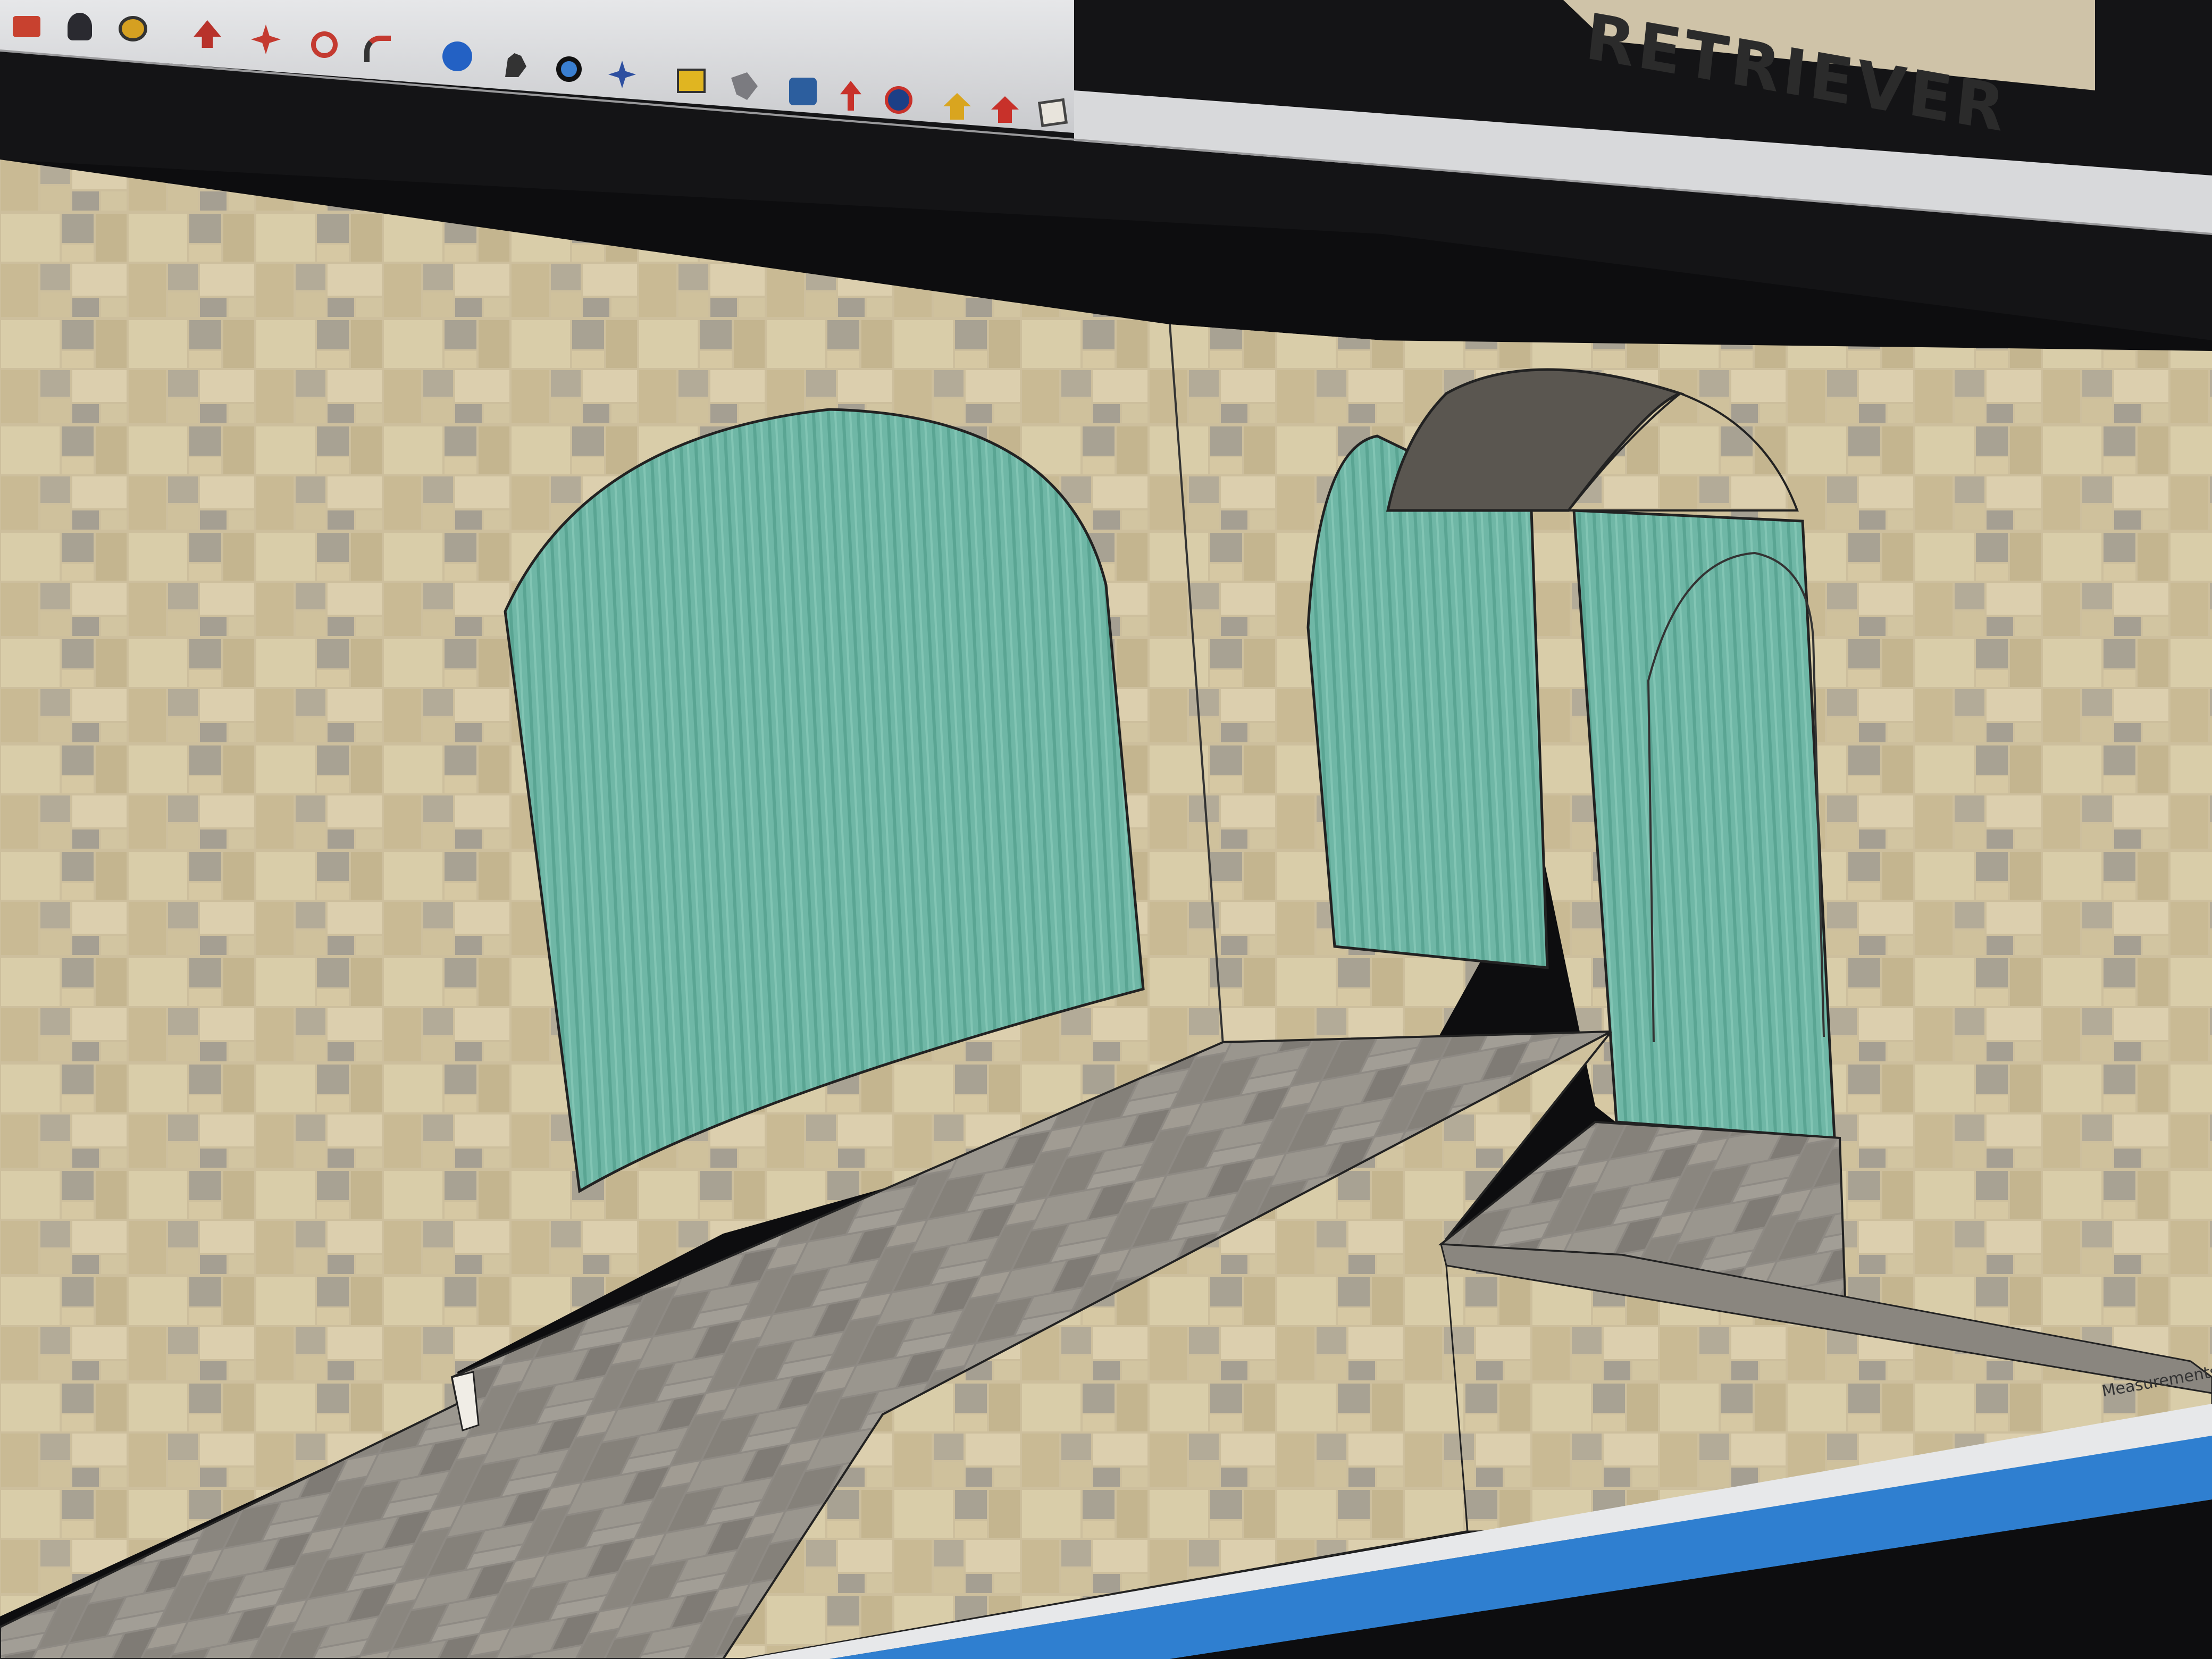 The image size is (2212, 1659). What do you see at coordinates (898, 100) in the screenshot?
I see `get-models-icon` at bounding box center [898, 100].